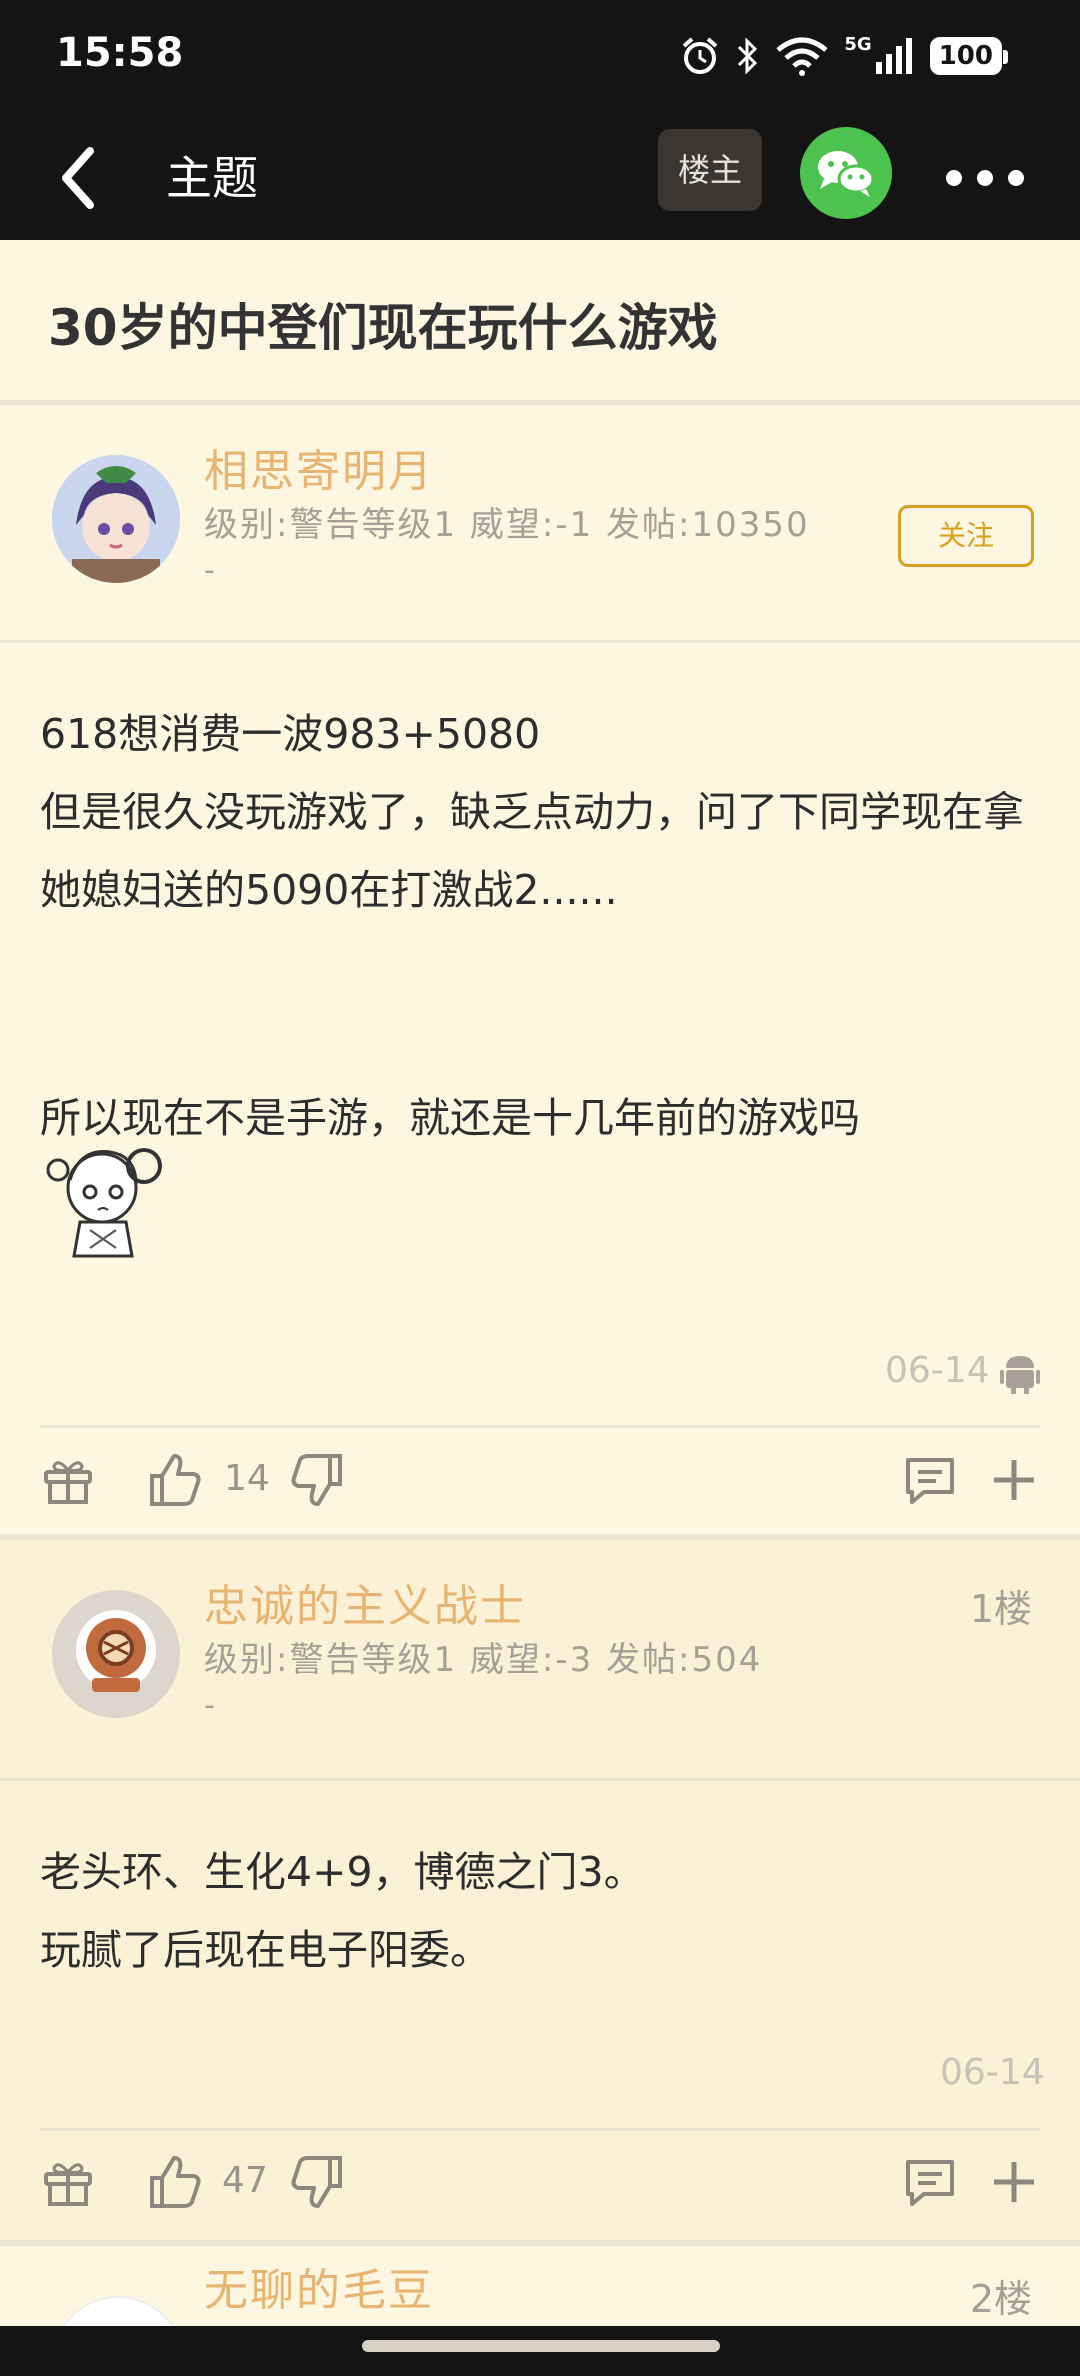 This screenshot has height=2376, width=1080. Describe the element at coordinates (290, 734) in the screenshot. I see `post-content-line: 618想消费一波983+5080` at that location.